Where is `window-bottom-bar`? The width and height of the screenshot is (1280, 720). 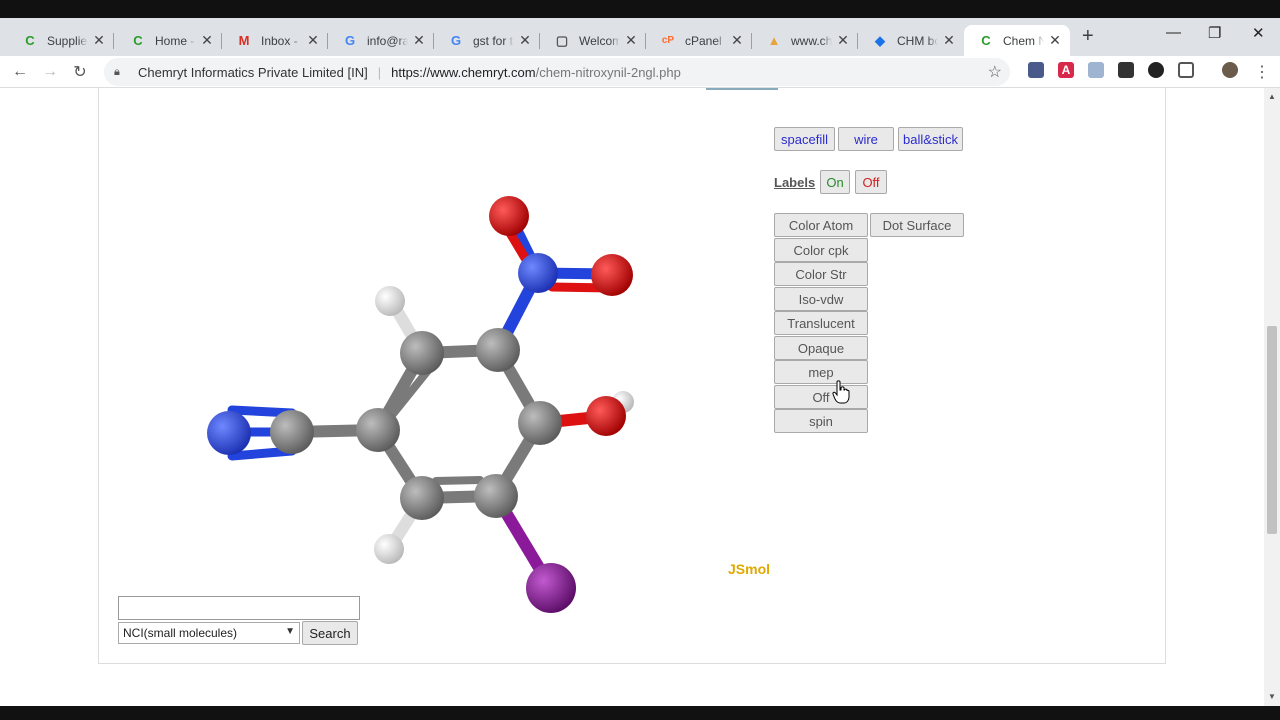 window-bottom-bar is located at coordinates (640, 713).